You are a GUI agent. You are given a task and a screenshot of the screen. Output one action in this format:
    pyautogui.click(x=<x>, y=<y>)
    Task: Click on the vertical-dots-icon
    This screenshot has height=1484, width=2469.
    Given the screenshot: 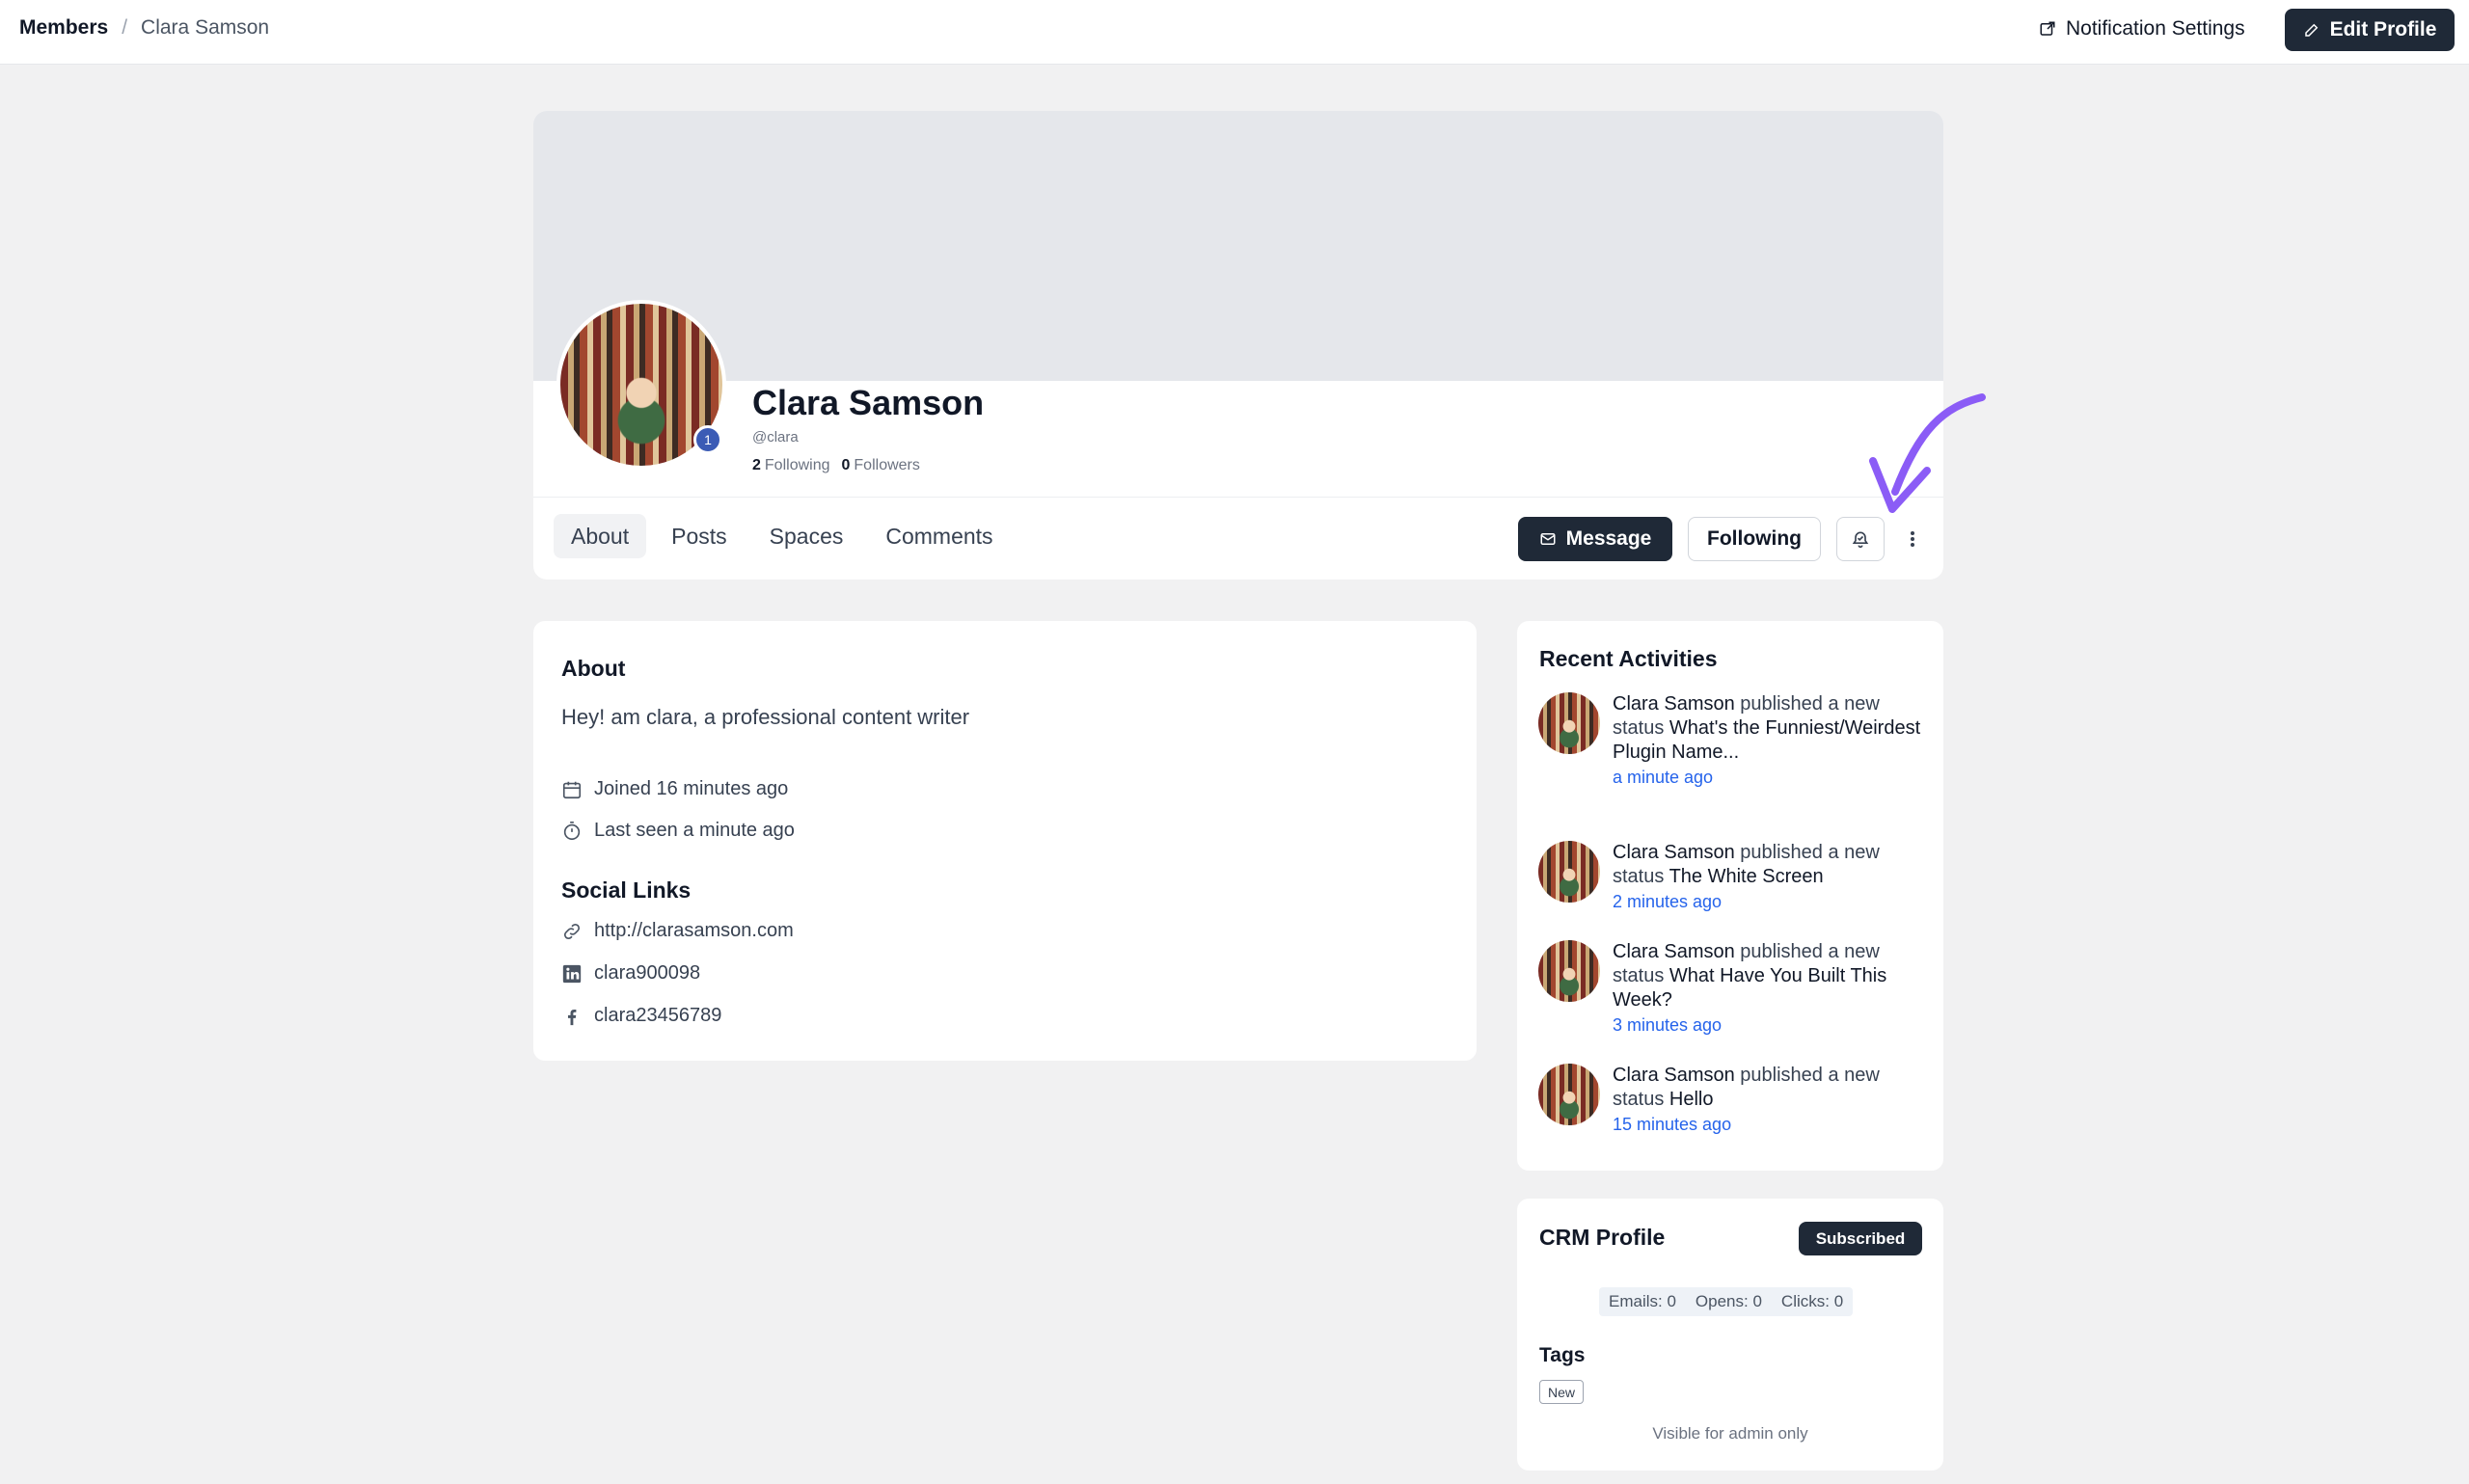 What is the action you would take?
    pyautogui.click(x=1913, y=539)
    